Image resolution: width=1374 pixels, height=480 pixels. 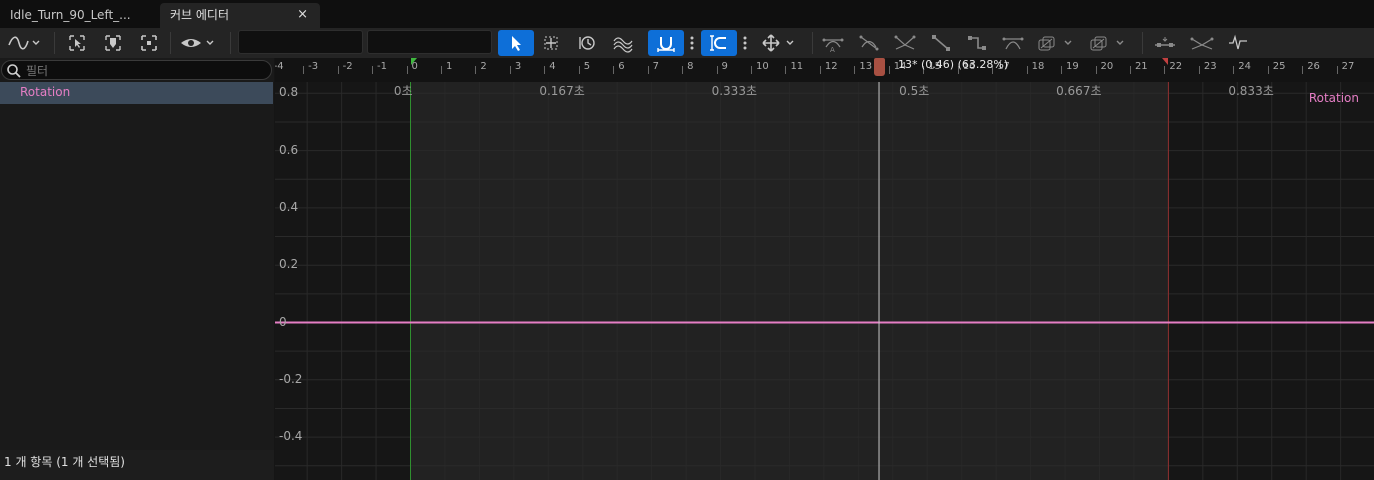 What do you see at coordinates (1245, 66) in the screenshot?
I see `ruler-frame-label: 24` at bounding box center [1245, 66].